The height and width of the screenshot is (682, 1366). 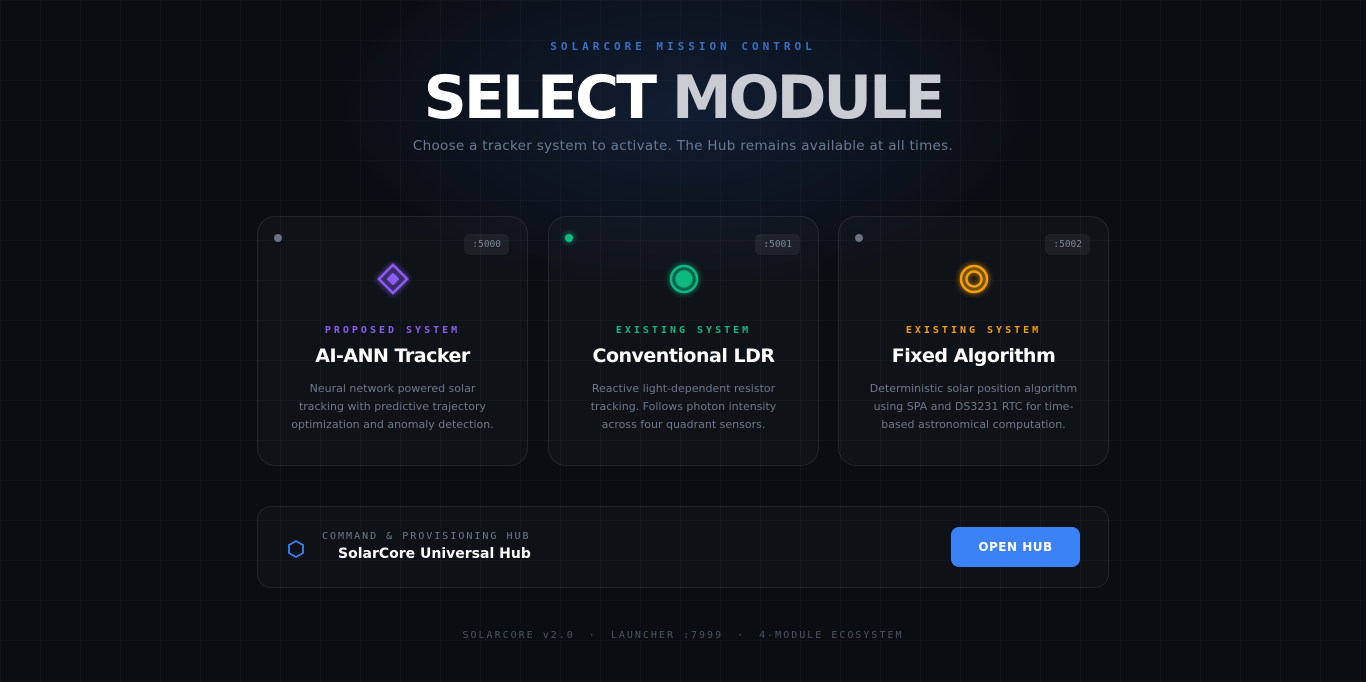 I want to click on header-kicker: SOLARCORE MISSION CONTROL, so click(x=683, y=46).